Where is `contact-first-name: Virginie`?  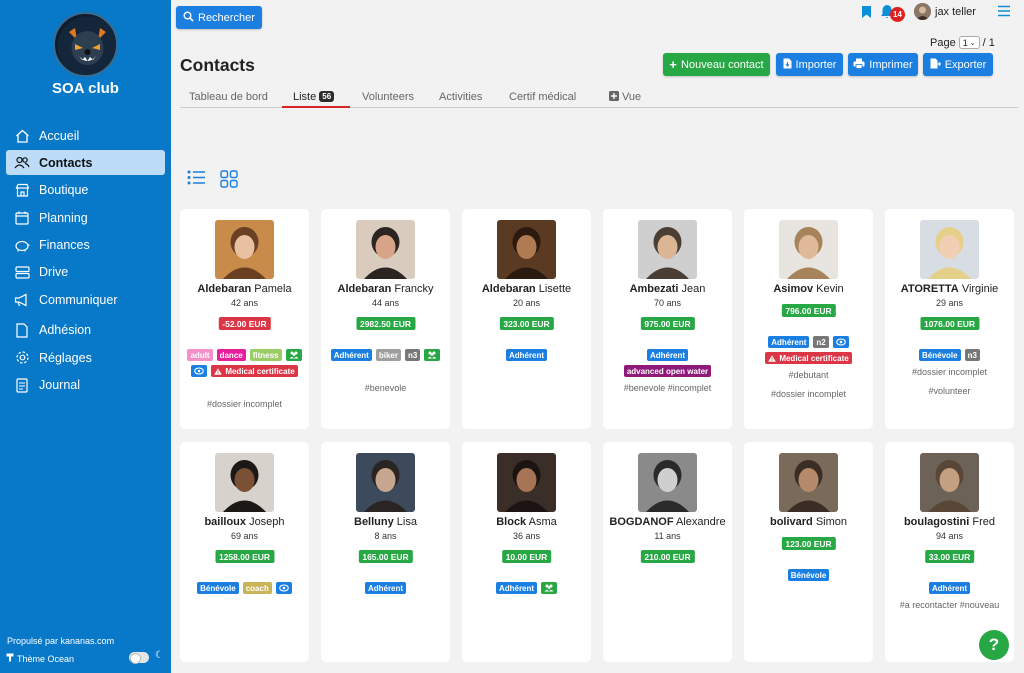
contact-first-name: Virginie is located at coordinates (980, 289).